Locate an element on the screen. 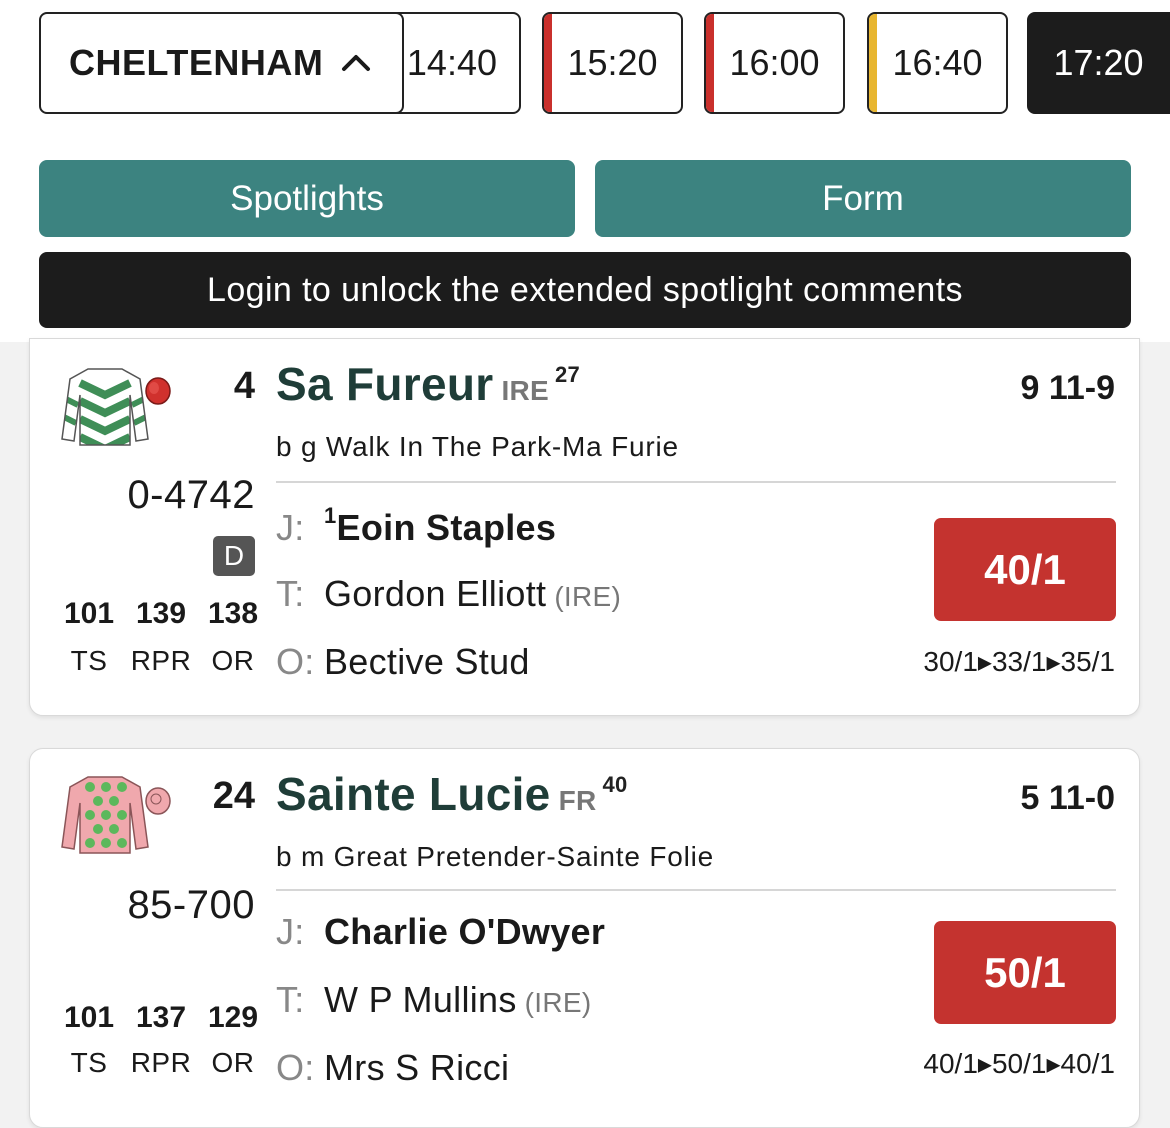  race-time-tab: 16:40 is located at coordinates (937, 63).